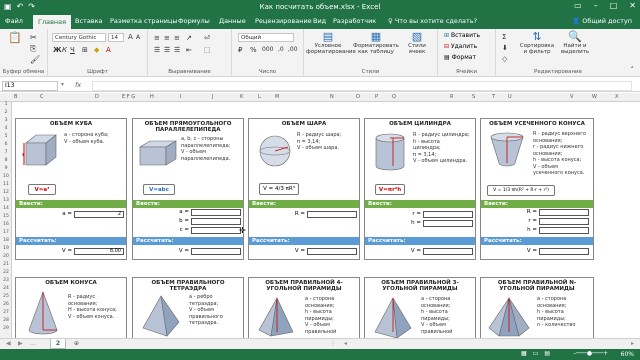 The width and height of the screenshot is (640, 360). I want to click on align-center-icon: ☰, so click(167, 50).